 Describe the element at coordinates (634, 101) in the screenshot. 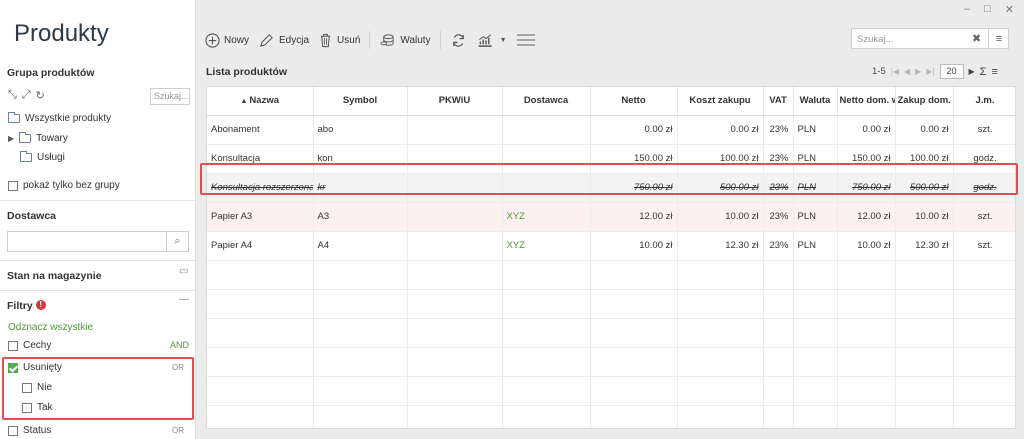

I see `column-header-net: Netto` at that location.